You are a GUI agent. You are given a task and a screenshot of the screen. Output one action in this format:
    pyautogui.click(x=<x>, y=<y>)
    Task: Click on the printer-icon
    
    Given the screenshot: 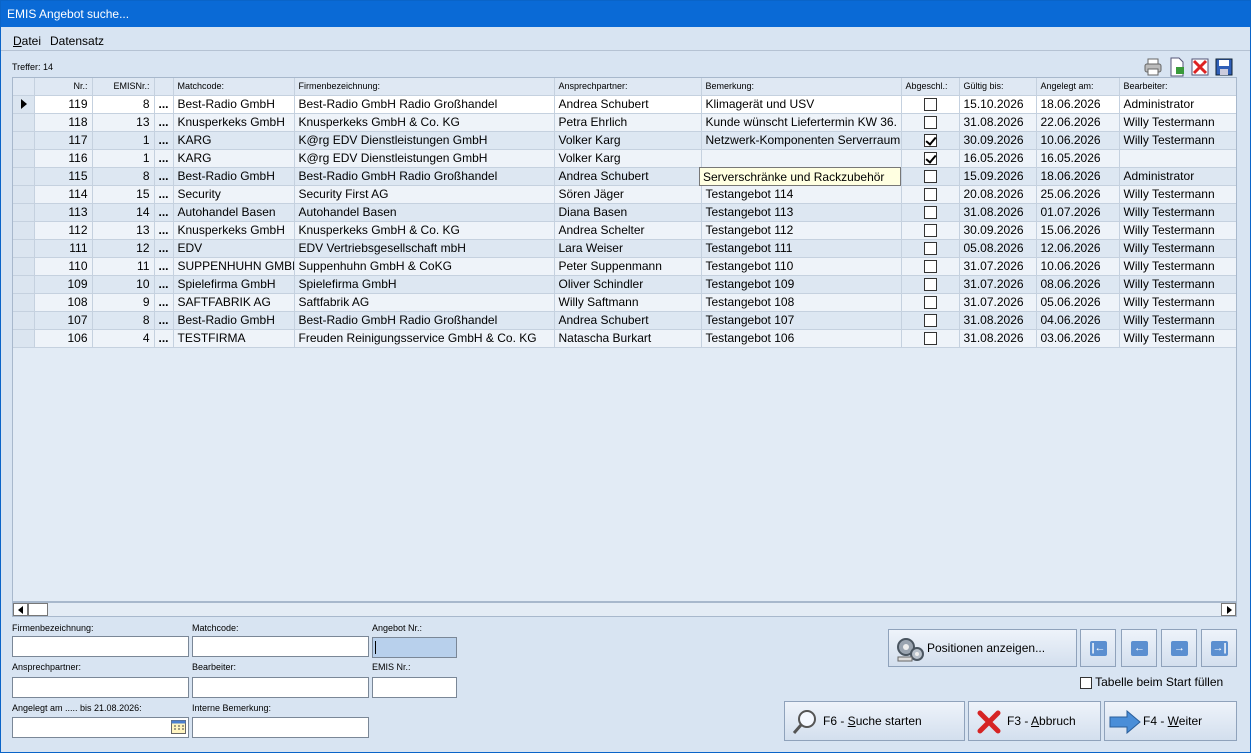 What is the action you would take?
    pyautogui.click(x=1153, y=67)
    